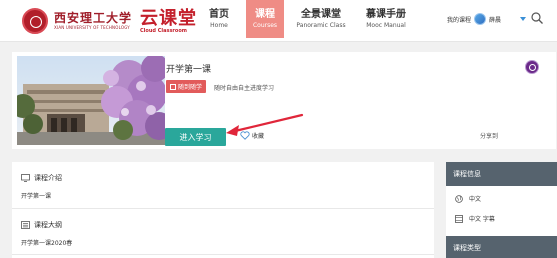 The height and width of the screenshot is (258, 557). Describe the element at coordinates (25, 225) in the screenshot. I see `outline-icon` at that location.